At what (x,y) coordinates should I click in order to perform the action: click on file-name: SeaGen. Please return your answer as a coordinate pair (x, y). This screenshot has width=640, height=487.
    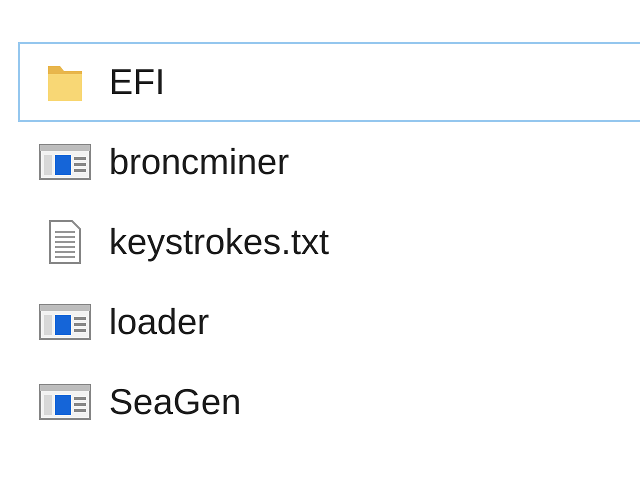
    Looking at the image, I should click on (175, 402).